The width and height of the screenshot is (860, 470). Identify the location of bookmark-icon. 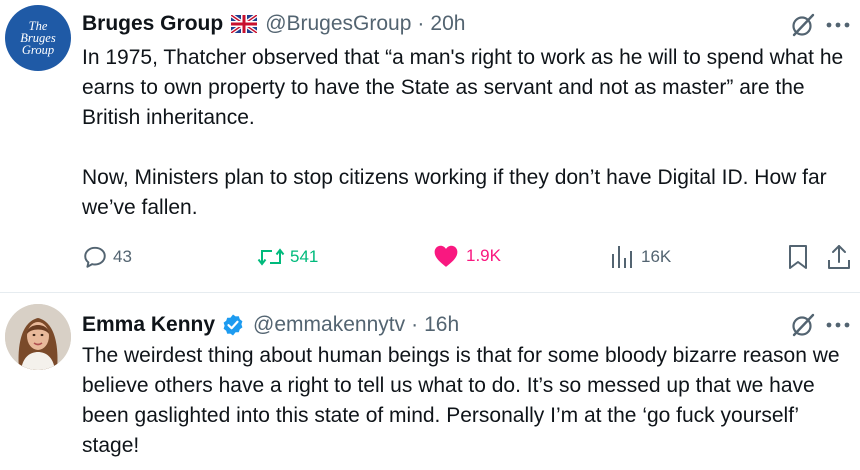
(798, 257).